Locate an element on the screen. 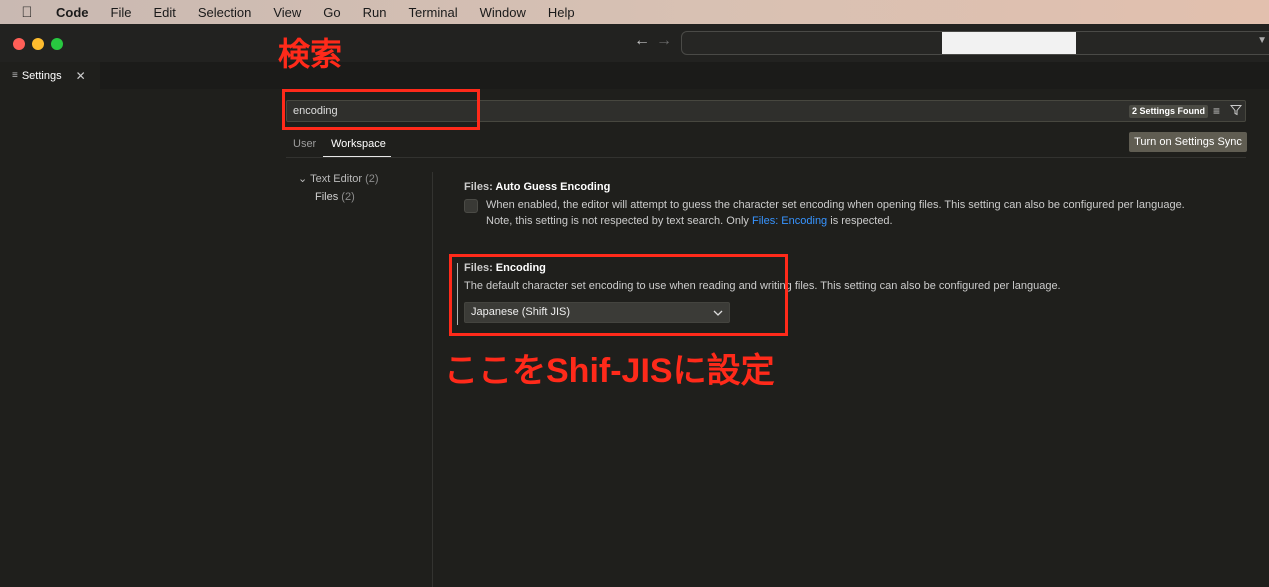 This screenshot has height=587, width=1269. toc-item-files: Files (2) is located at coordinates (335, 197).